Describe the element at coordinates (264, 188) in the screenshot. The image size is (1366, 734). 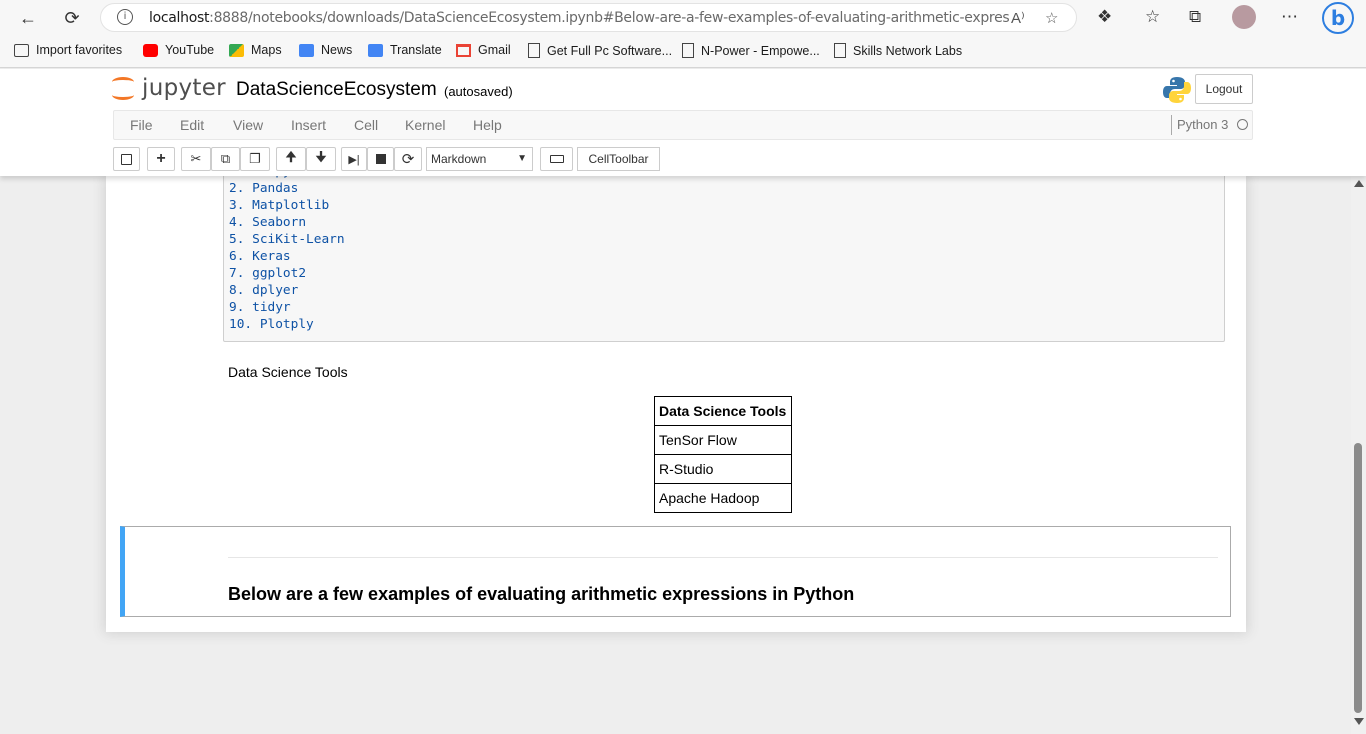
I see `code-line: 2. Pandas` at that location.